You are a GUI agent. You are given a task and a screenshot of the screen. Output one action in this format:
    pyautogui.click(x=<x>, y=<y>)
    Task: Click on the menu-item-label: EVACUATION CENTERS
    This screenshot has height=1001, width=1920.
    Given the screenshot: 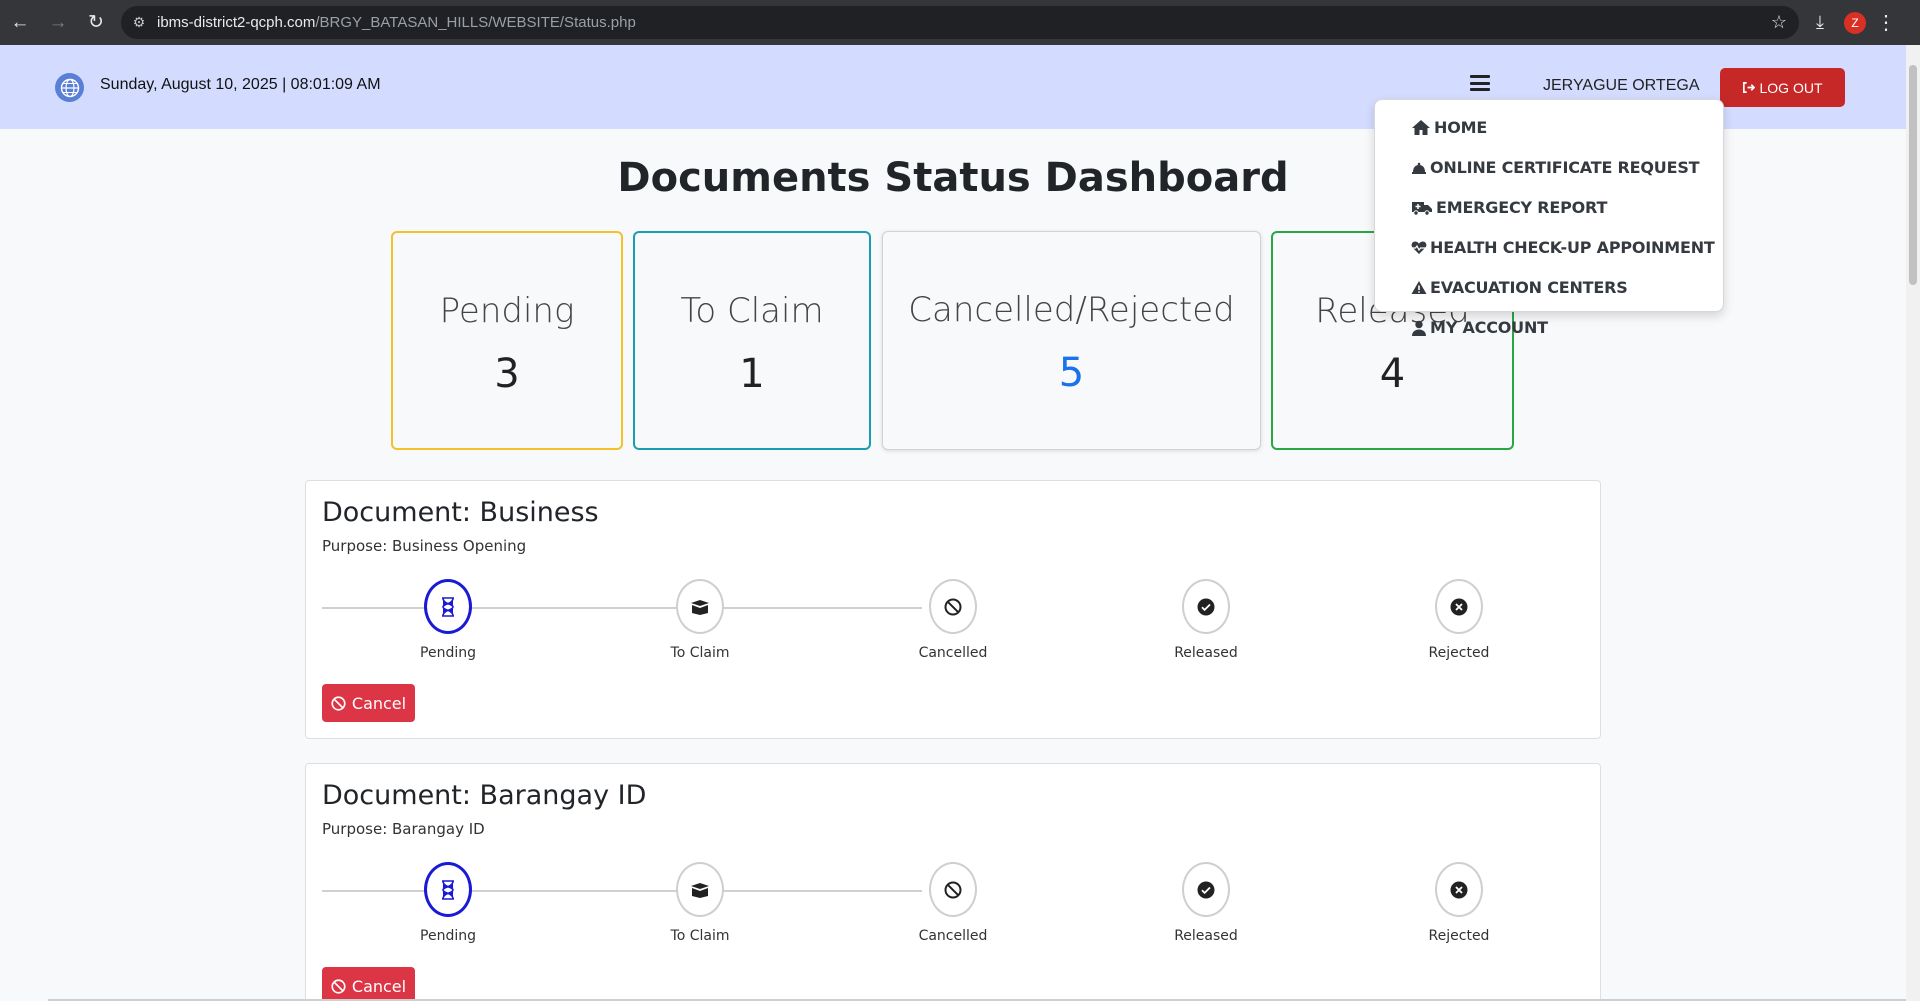 What is the action you would take?
    pyautogui.click(x=1529, y=287)
    